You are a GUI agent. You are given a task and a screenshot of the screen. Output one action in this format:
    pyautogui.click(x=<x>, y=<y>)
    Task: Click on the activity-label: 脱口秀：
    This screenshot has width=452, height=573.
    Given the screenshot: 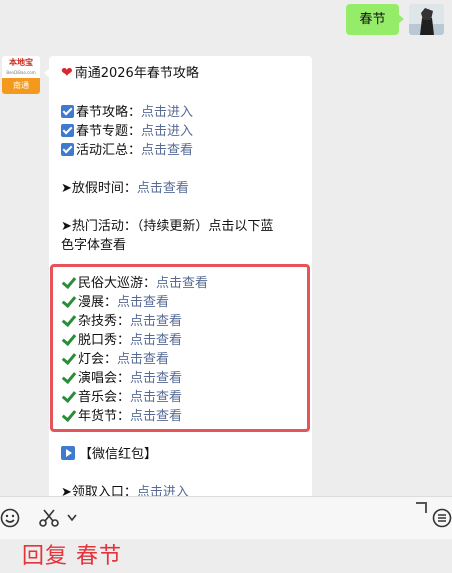 What is the action you would take?
    pyautogui.click(x=104, y=340)
    